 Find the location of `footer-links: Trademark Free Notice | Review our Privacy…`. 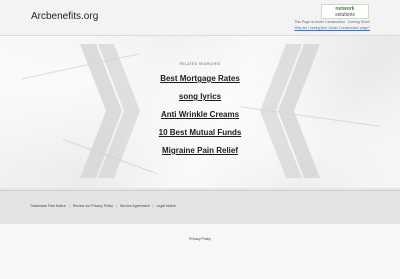

footer-links: Trademark Free Notice | Review our Privacy… is located at coordinates (103, 206).